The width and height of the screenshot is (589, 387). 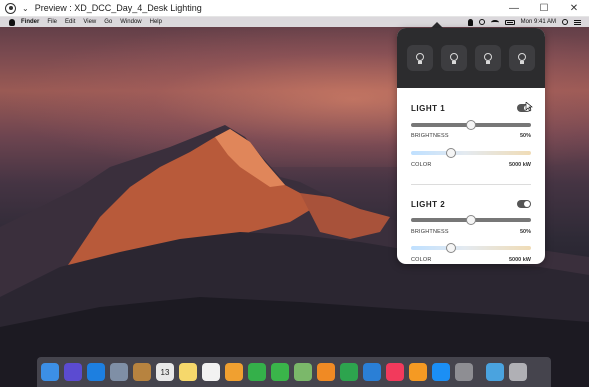 What do you see at coordinates (280, 372) in the screenshot?
I see `messages-icon` at bounding box center [280, 372].